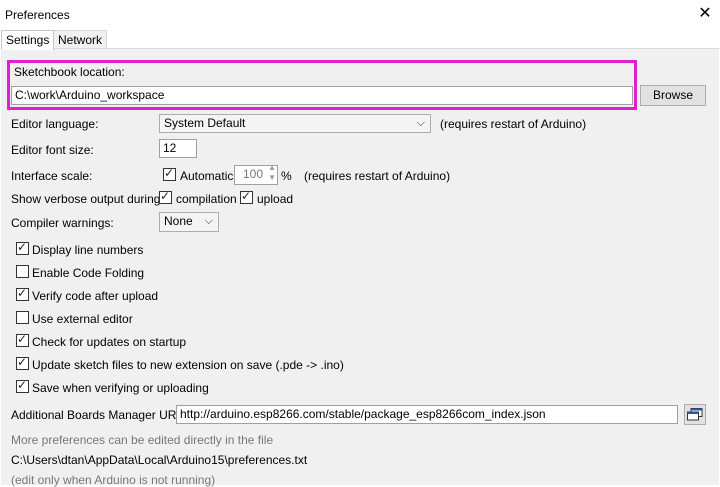  What do you see at coordinates (513, 124) in the screenshot?
I see `editor-language-note: (requires restart of Arduino)` at bounding box center [513, 124].